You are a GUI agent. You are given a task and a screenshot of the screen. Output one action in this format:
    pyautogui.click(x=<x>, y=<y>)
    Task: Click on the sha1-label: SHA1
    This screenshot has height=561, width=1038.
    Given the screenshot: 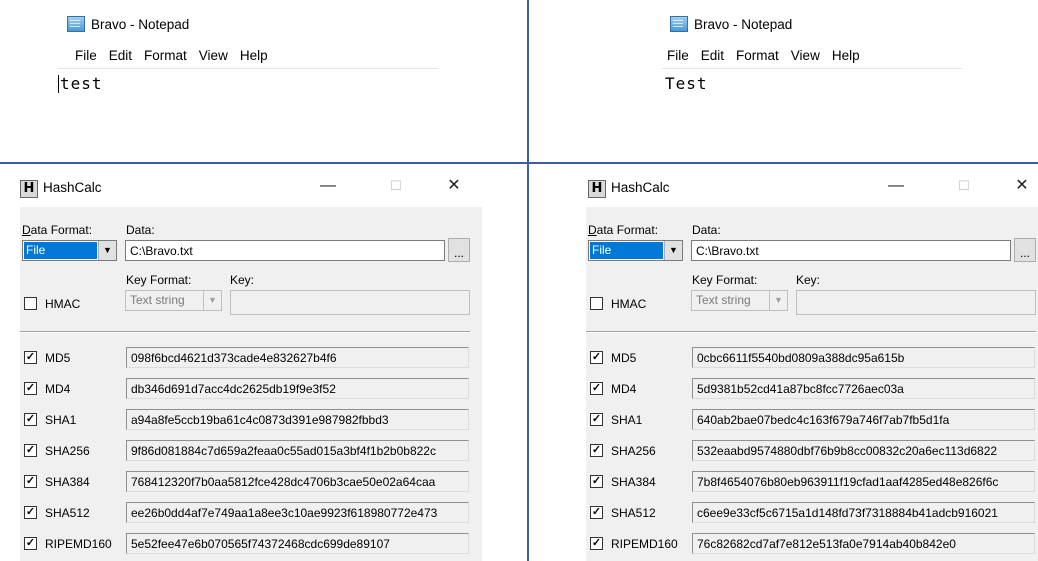 What is the action you would take?
    pyautogui.click(x=627, y=420)
    